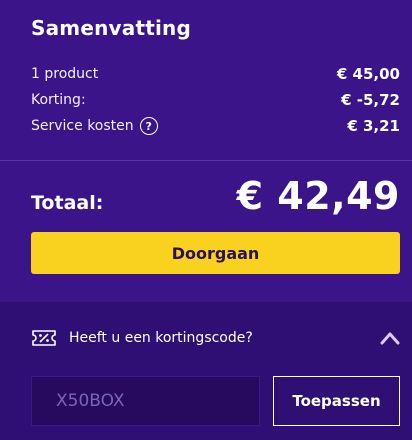 The width and height of the screenshot is (412, 440). I want to click on summary-title: Samenvatting, so click(111, 28).